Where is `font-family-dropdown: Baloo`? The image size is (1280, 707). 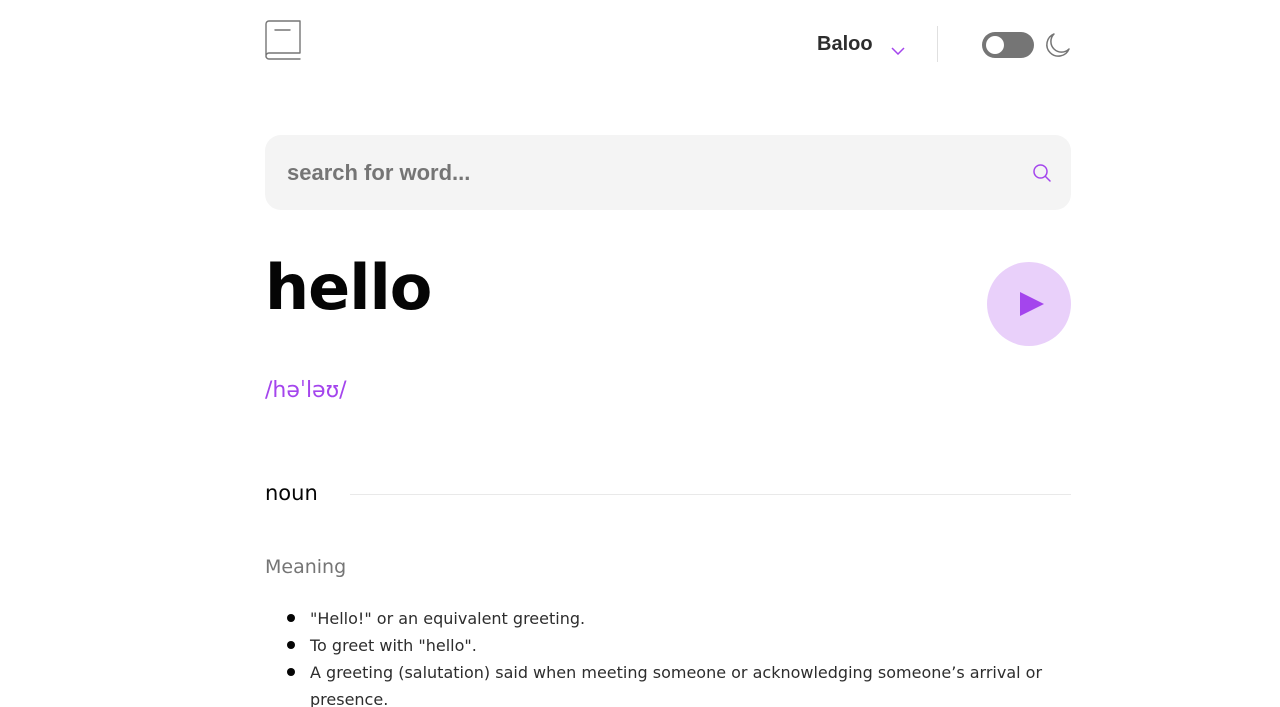
font-family-dropdown: Baloo is located at coordinates (861, 44).